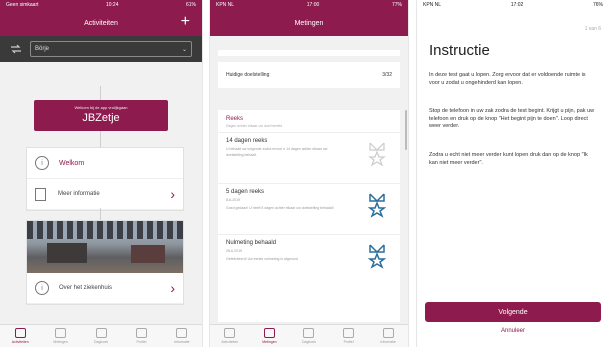  I want to click on next-button: Volgende, so click(513, 312).